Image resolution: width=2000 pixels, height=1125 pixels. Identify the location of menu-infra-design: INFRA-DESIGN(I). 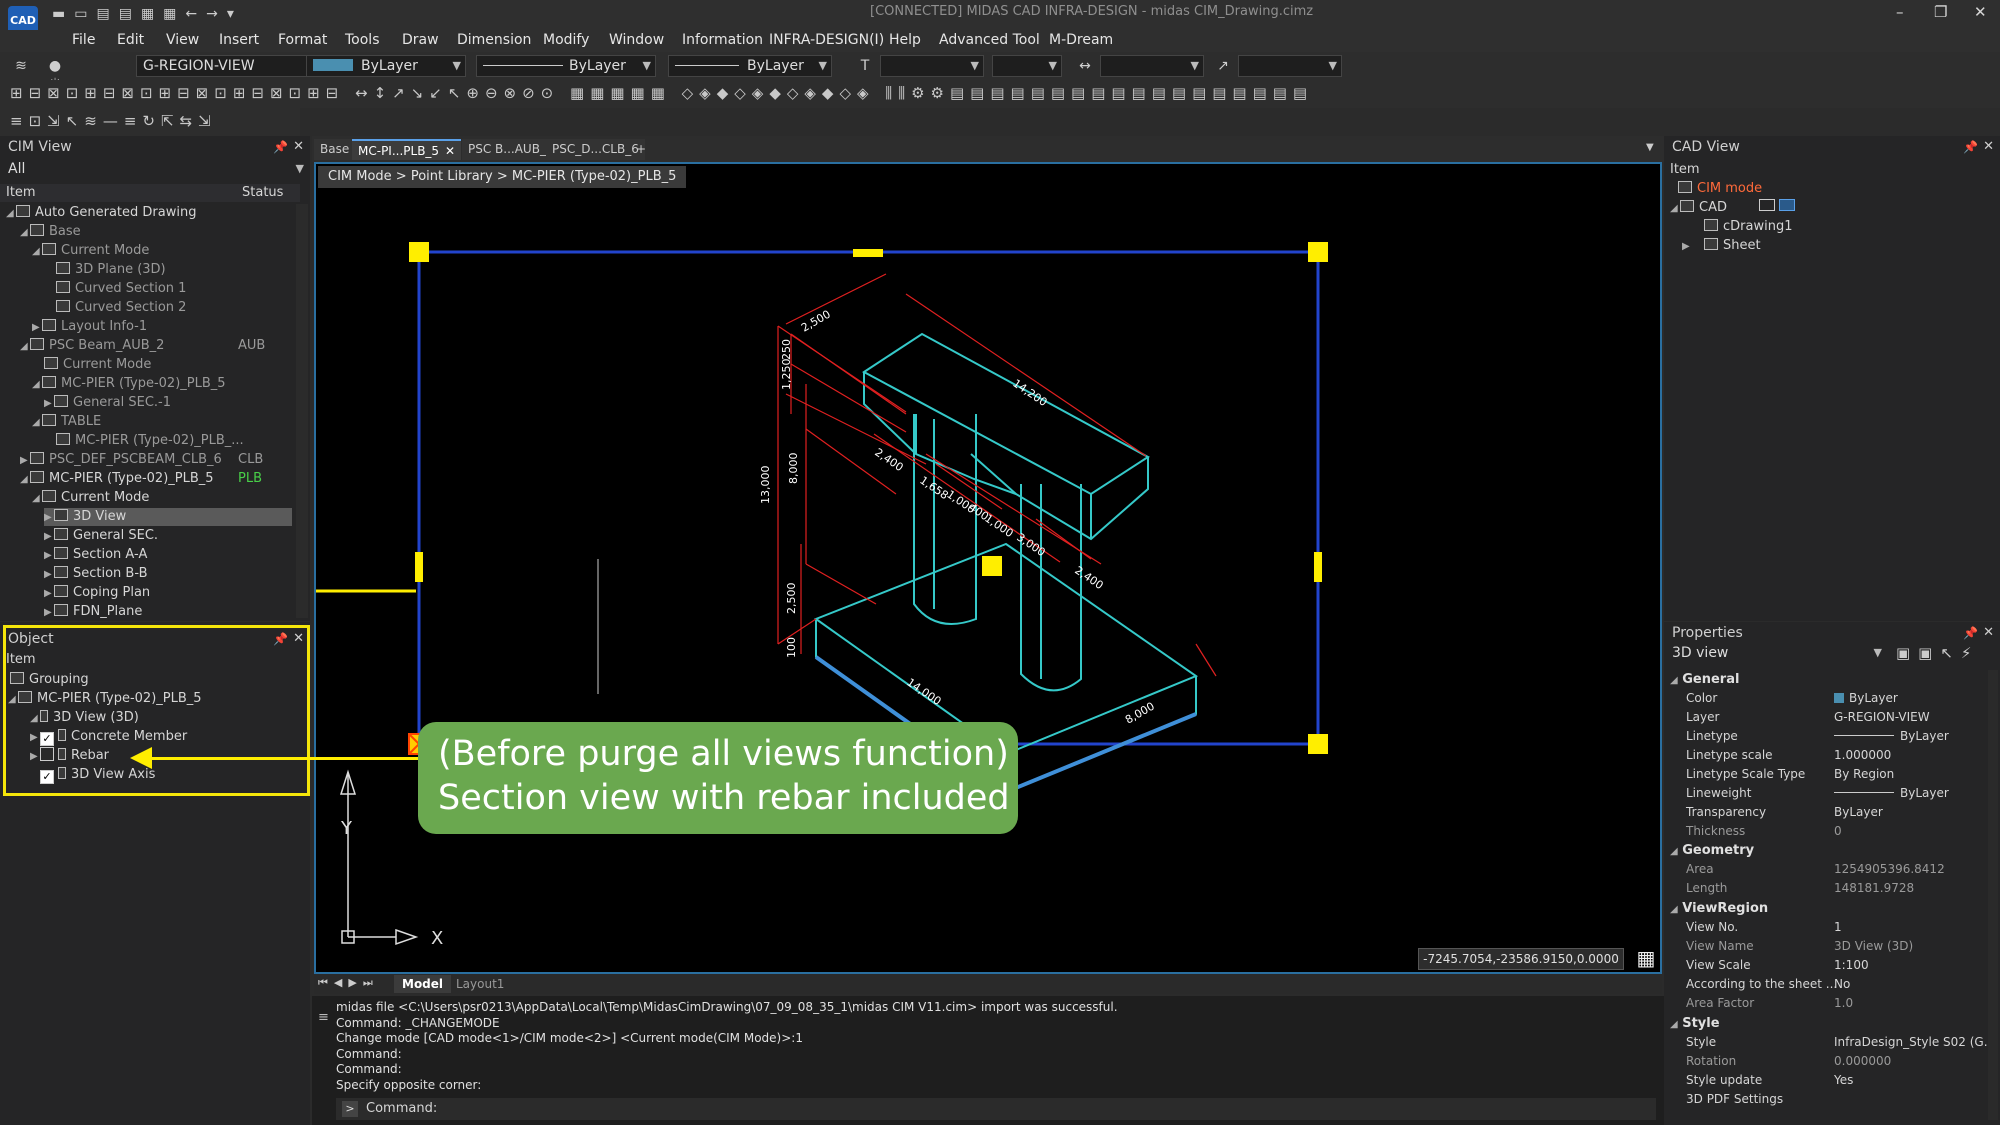
(826, 40).